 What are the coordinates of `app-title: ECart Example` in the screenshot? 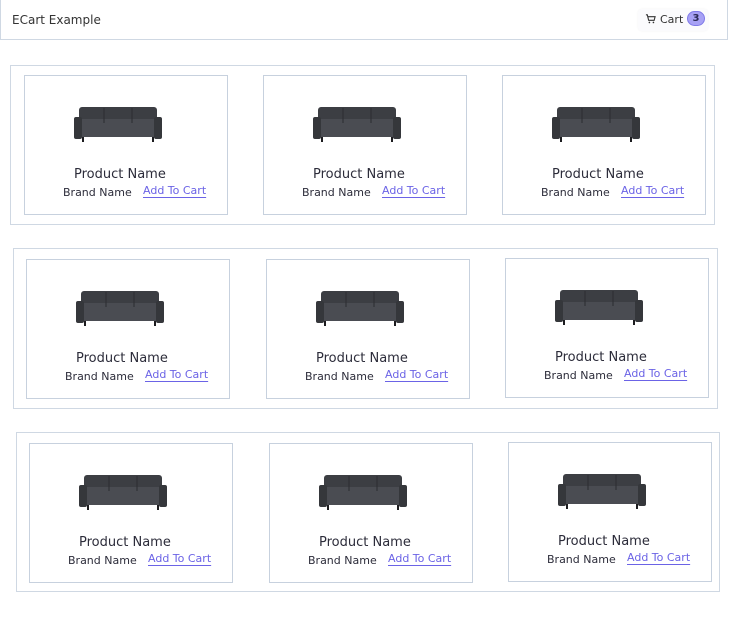 It's located at (56, 20).